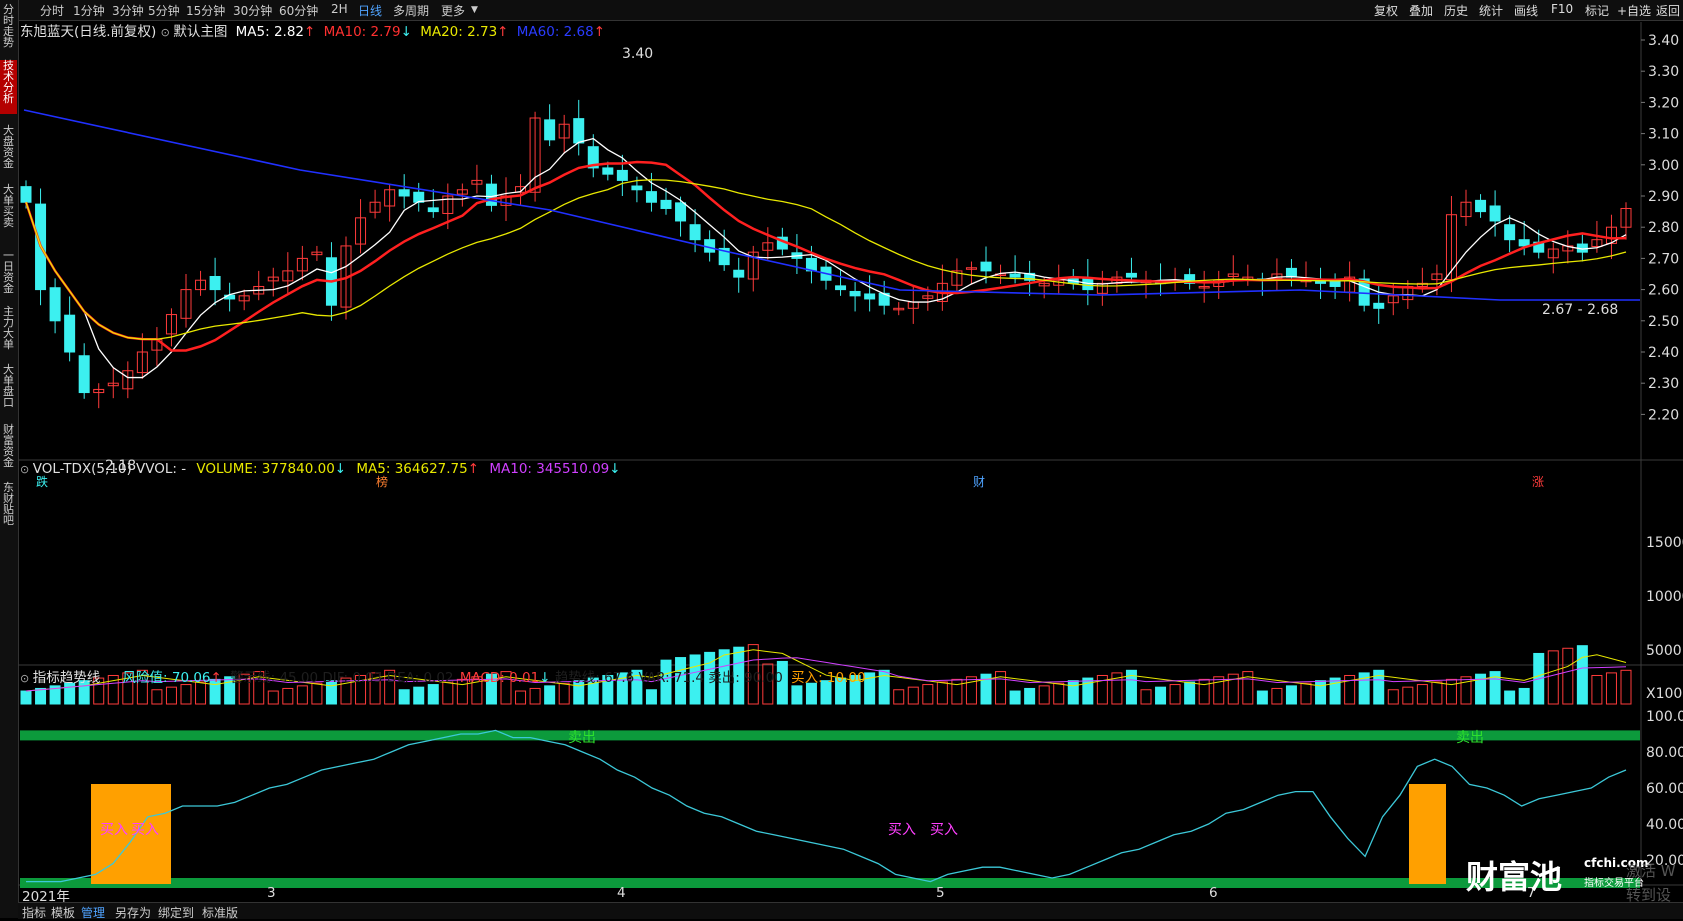  Describe the element at coordinates (167, 32) in the screenshot. I see `chevron-down-icon: ⊙` at that location.